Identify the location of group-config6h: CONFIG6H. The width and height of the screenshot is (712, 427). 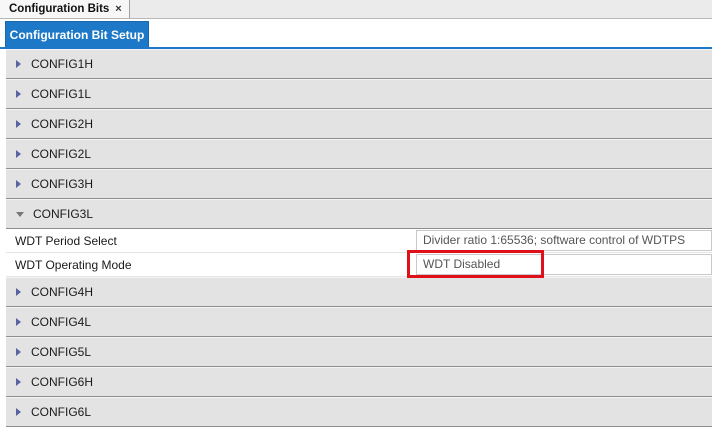
(359, 382).